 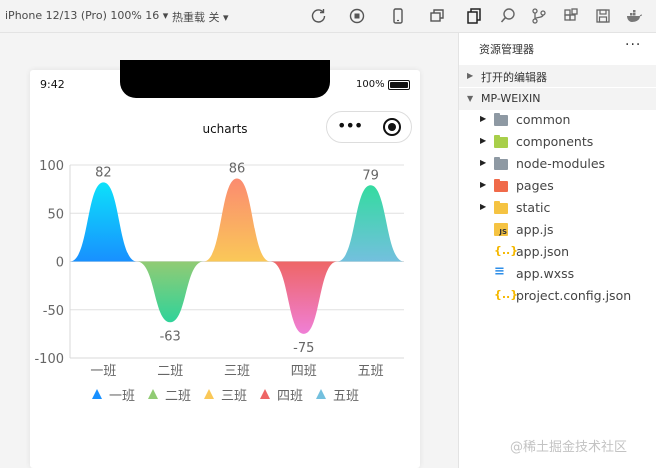 I want to click on y-tick-label: -100, so click(x=49, y=359).